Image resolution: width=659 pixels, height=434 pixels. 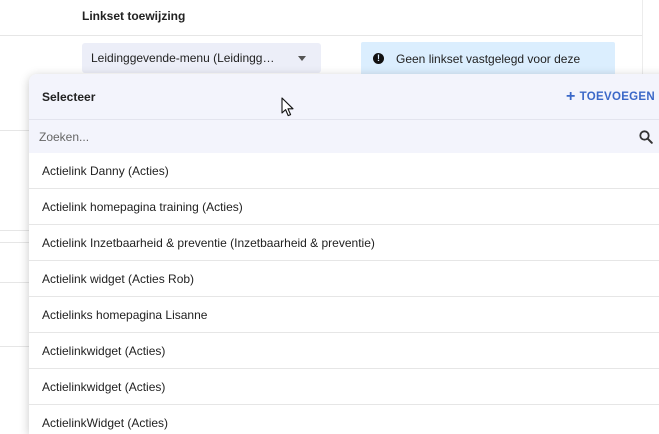 What do you see at coordinates (344, 207) in the screenshot?
I see `list-item: Actielink homepagina training (Acties)` at bounding box center [344, 207].